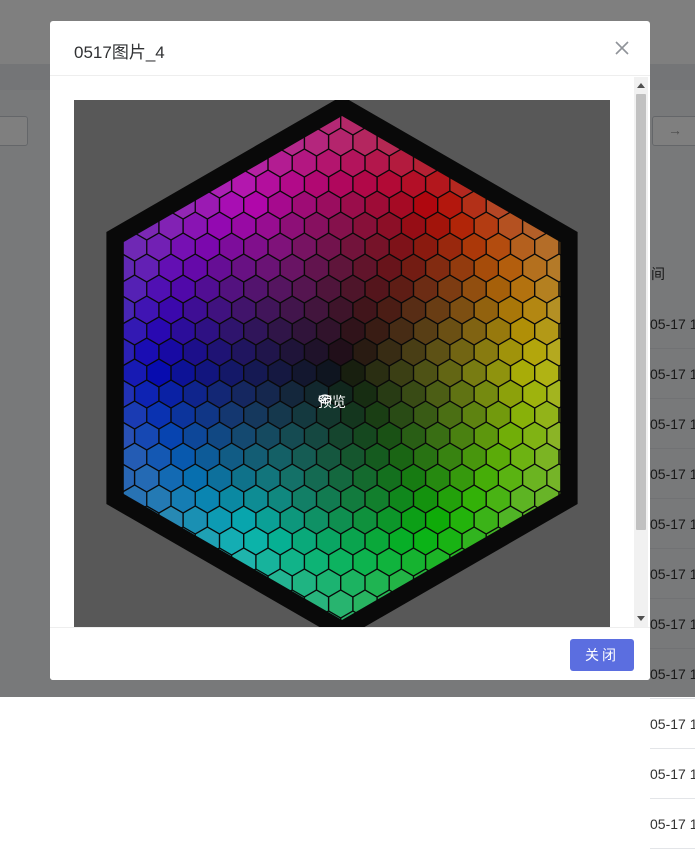 Image resolution: width=695 pixels, height=849 pixels. What do you see at coordinates (622, 48) in the screenshot?
I see `close-x-icon` at bounding box center [622, 48].